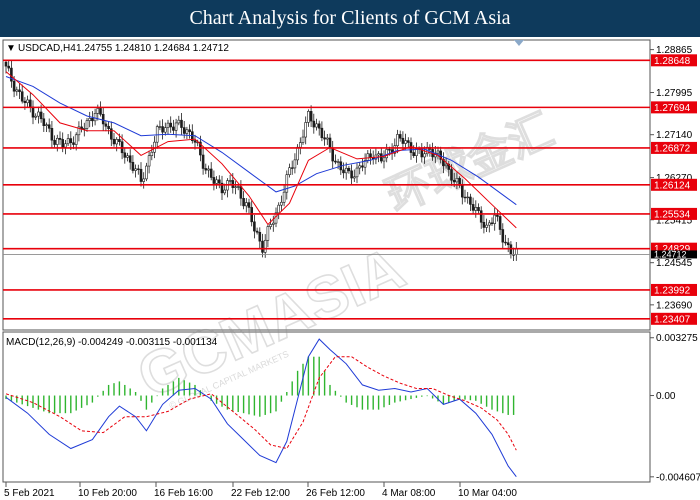 Image resolution: width=700 pixels, height=500 pixels. I want to click on level-tag-label: 1.25534, so click(672, 214).